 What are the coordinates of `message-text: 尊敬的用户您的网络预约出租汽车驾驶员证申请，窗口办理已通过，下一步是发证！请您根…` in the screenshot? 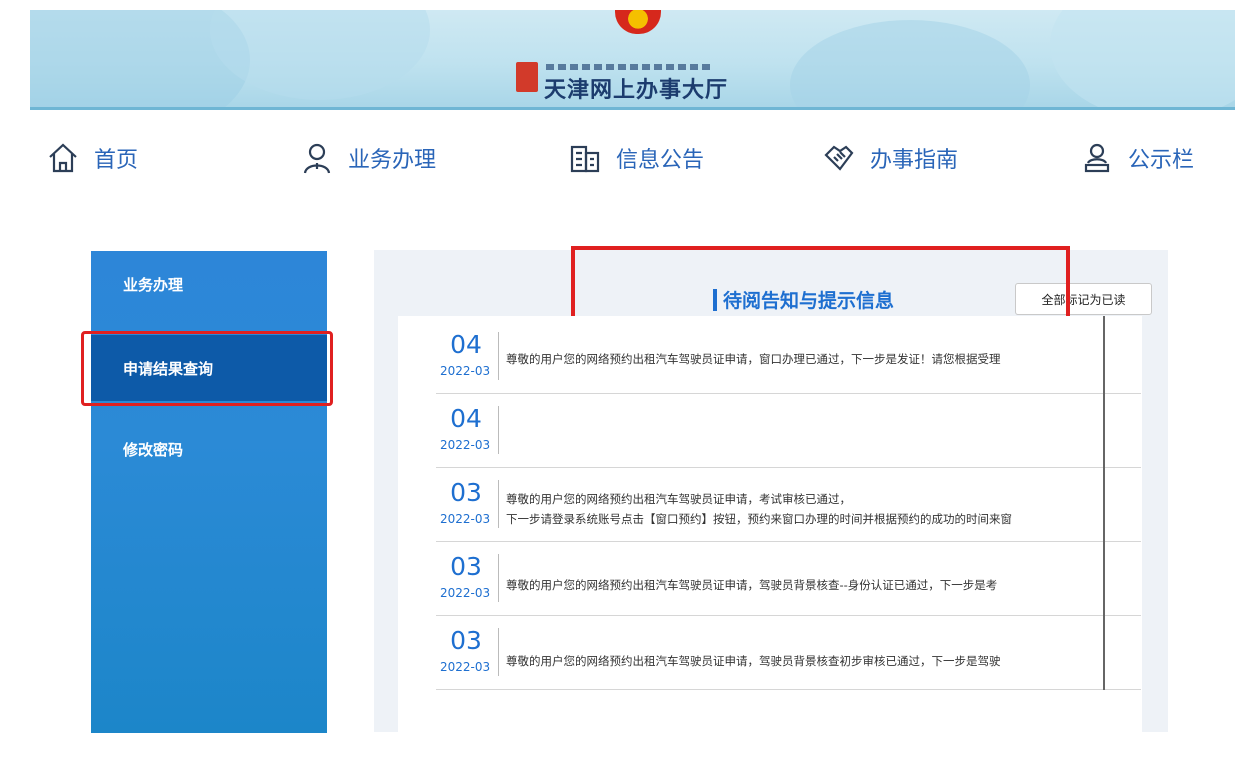 It's located at (753, 359).